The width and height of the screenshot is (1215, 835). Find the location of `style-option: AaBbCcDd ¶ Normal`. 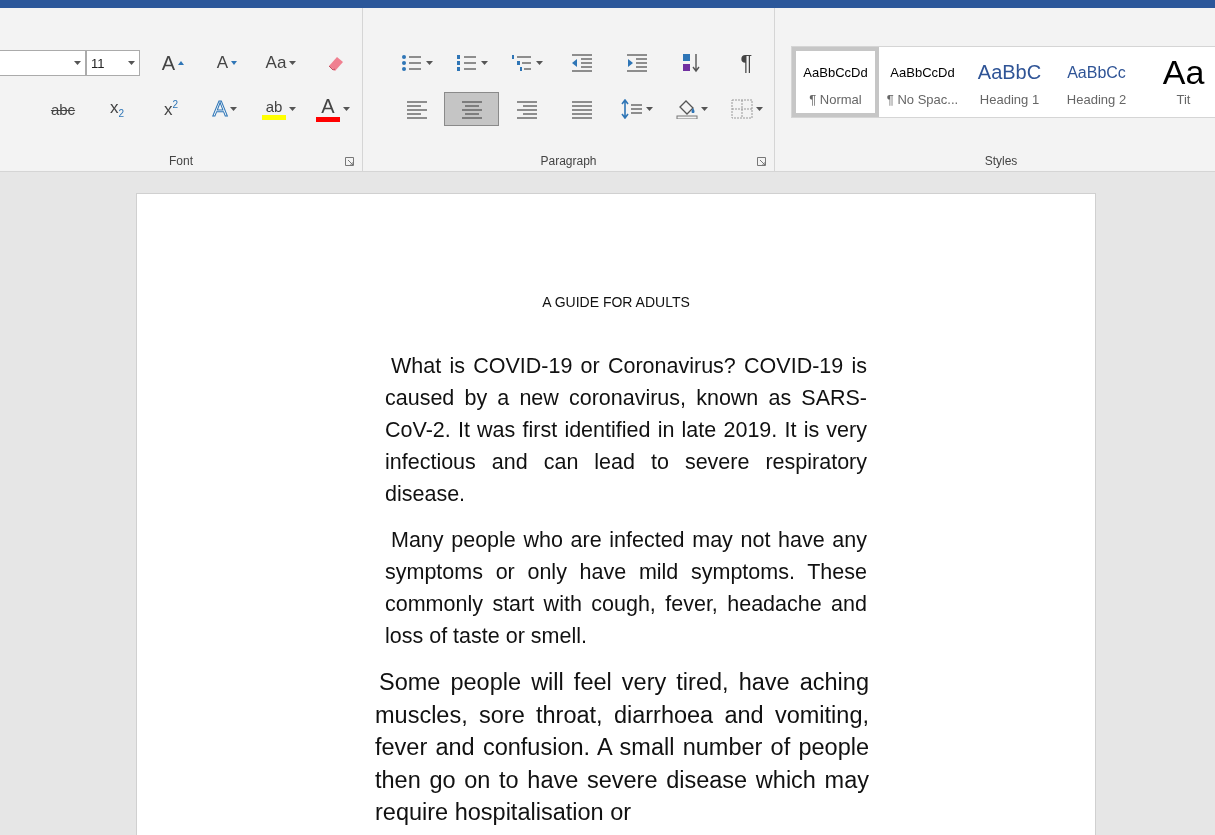

style-option: AaBbCcDd ¶ Normal is located at coordinates (835, 82).